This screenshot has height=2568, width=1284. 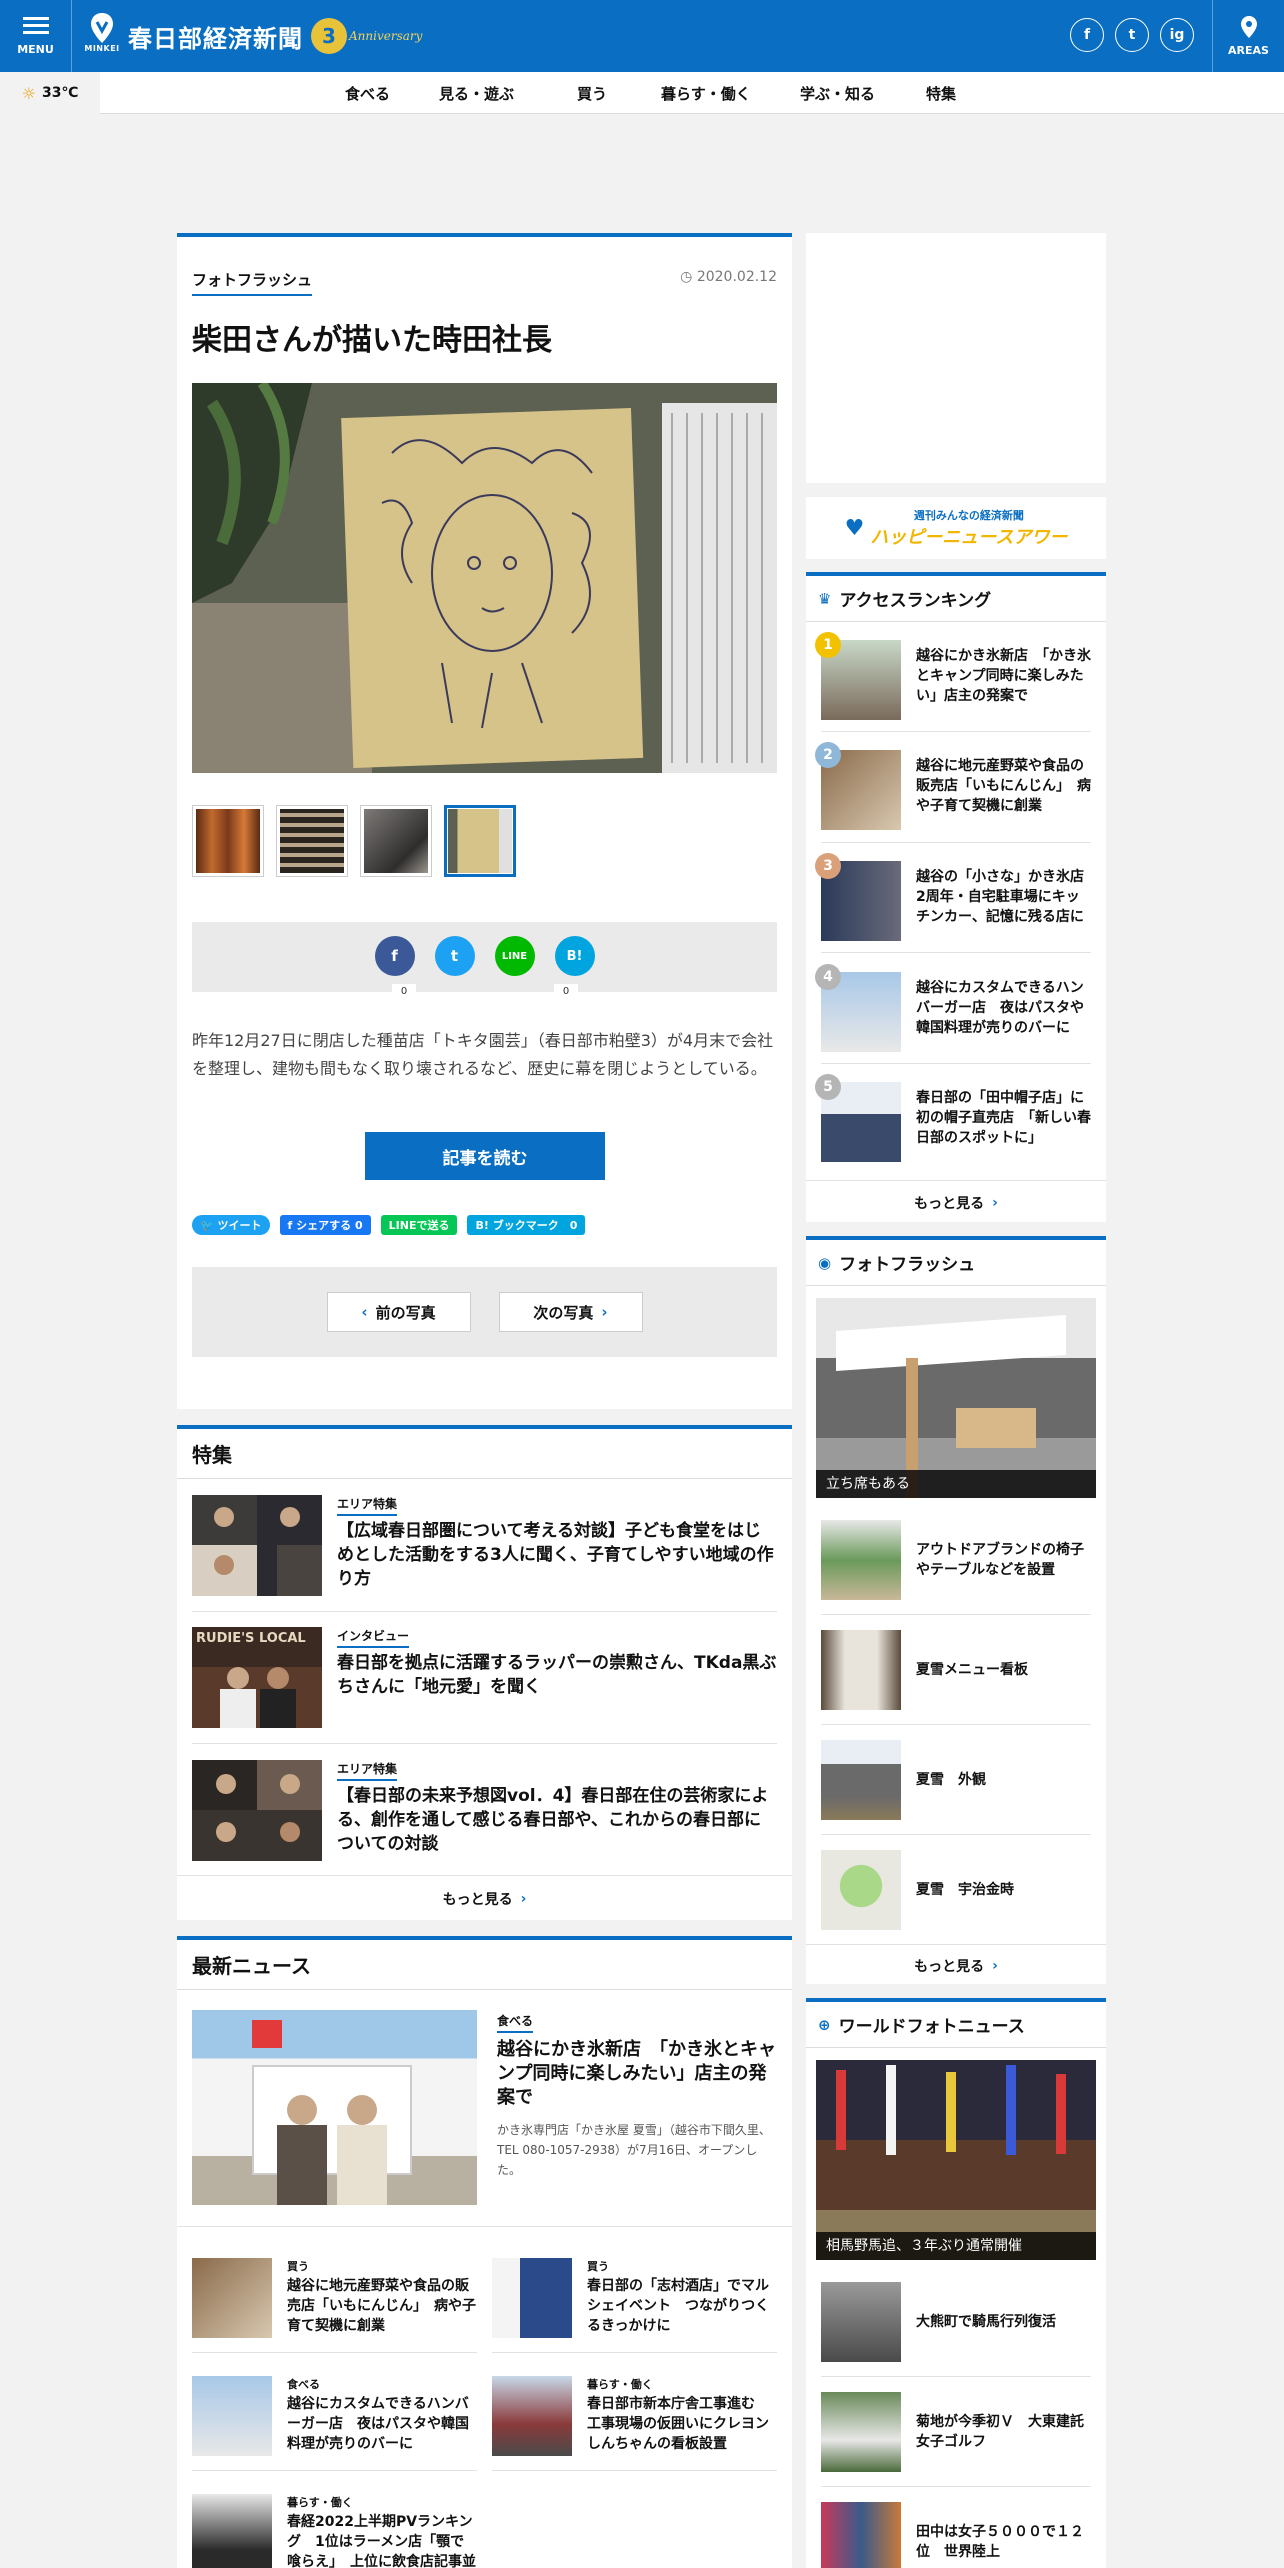 What do you see at coordinates (508, 93) in the screenshot?
I see `nav-item-see-play: 見る・遊ぶ` at bounding box center [508, 93].